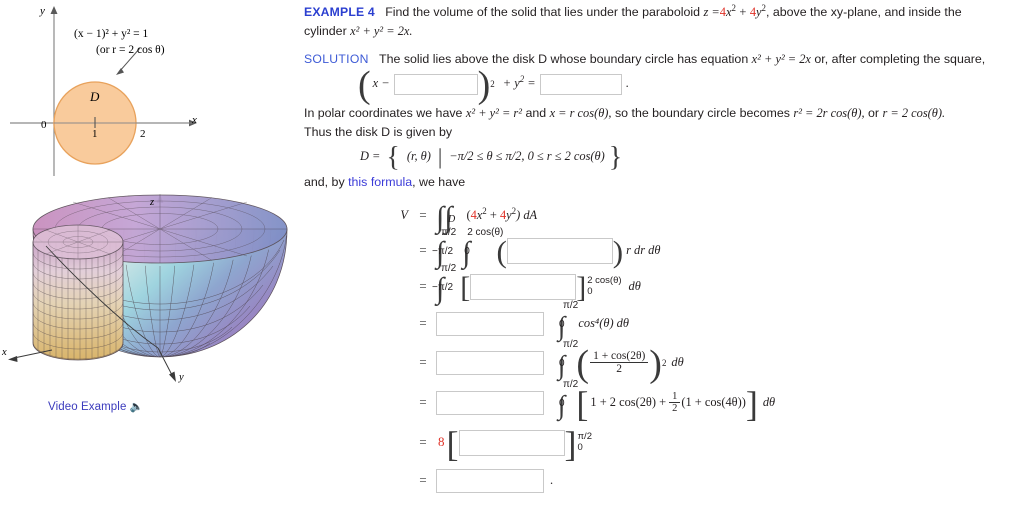 The height and width of the screenshot is (523, 1024). I want to click on row8-period: ., so click(552, 479).